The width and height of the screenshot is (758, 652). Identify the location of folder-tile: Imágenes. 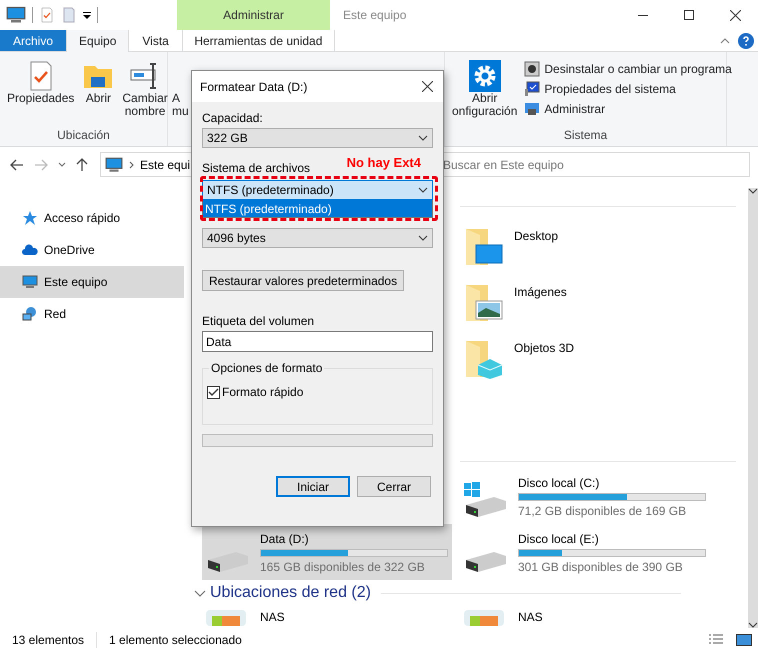
(604, 305).